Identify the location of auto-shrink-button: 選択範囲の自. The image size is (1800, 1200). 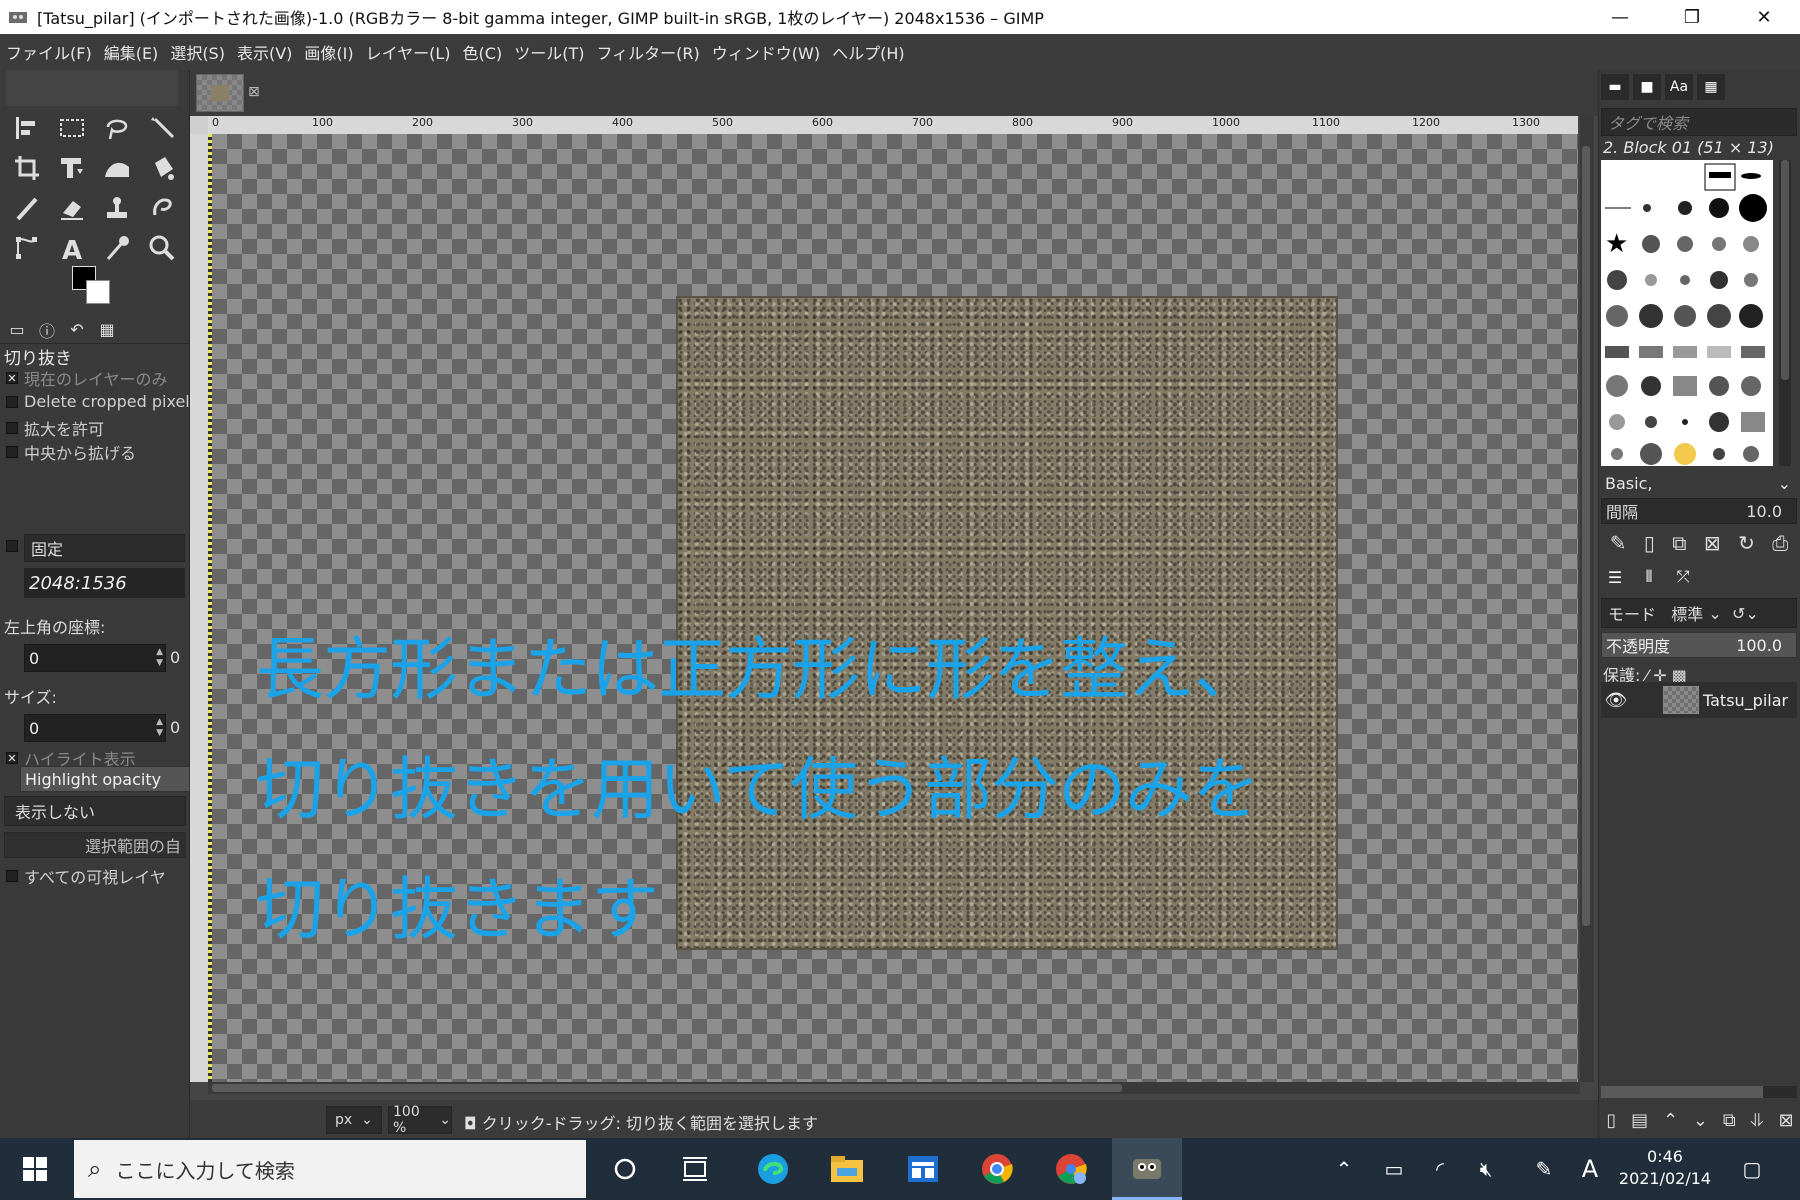
(95, 845).